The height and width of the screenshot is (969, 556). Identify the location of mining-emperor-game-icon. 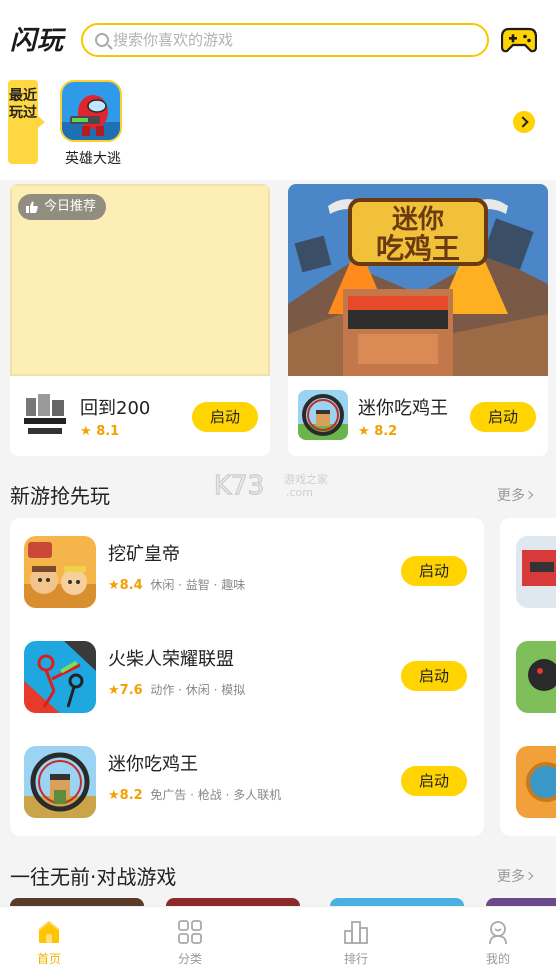
(60, 572).